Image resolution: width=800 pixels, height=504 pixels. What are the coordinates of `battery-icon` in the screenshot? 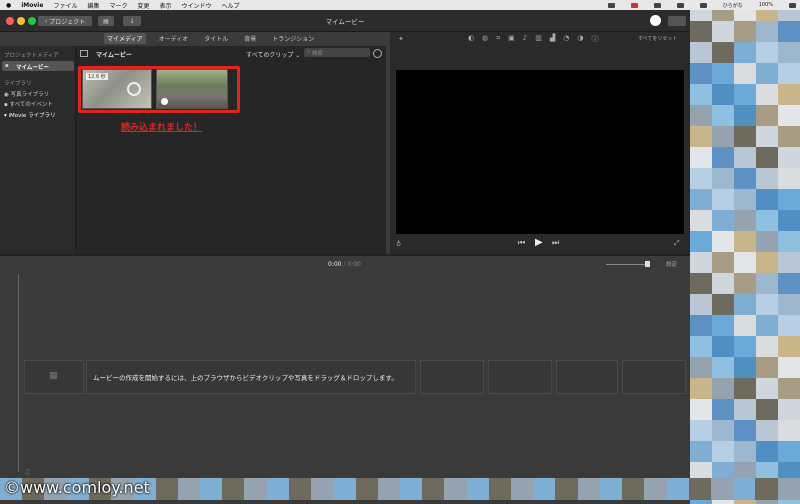 It's located at (792, 5).